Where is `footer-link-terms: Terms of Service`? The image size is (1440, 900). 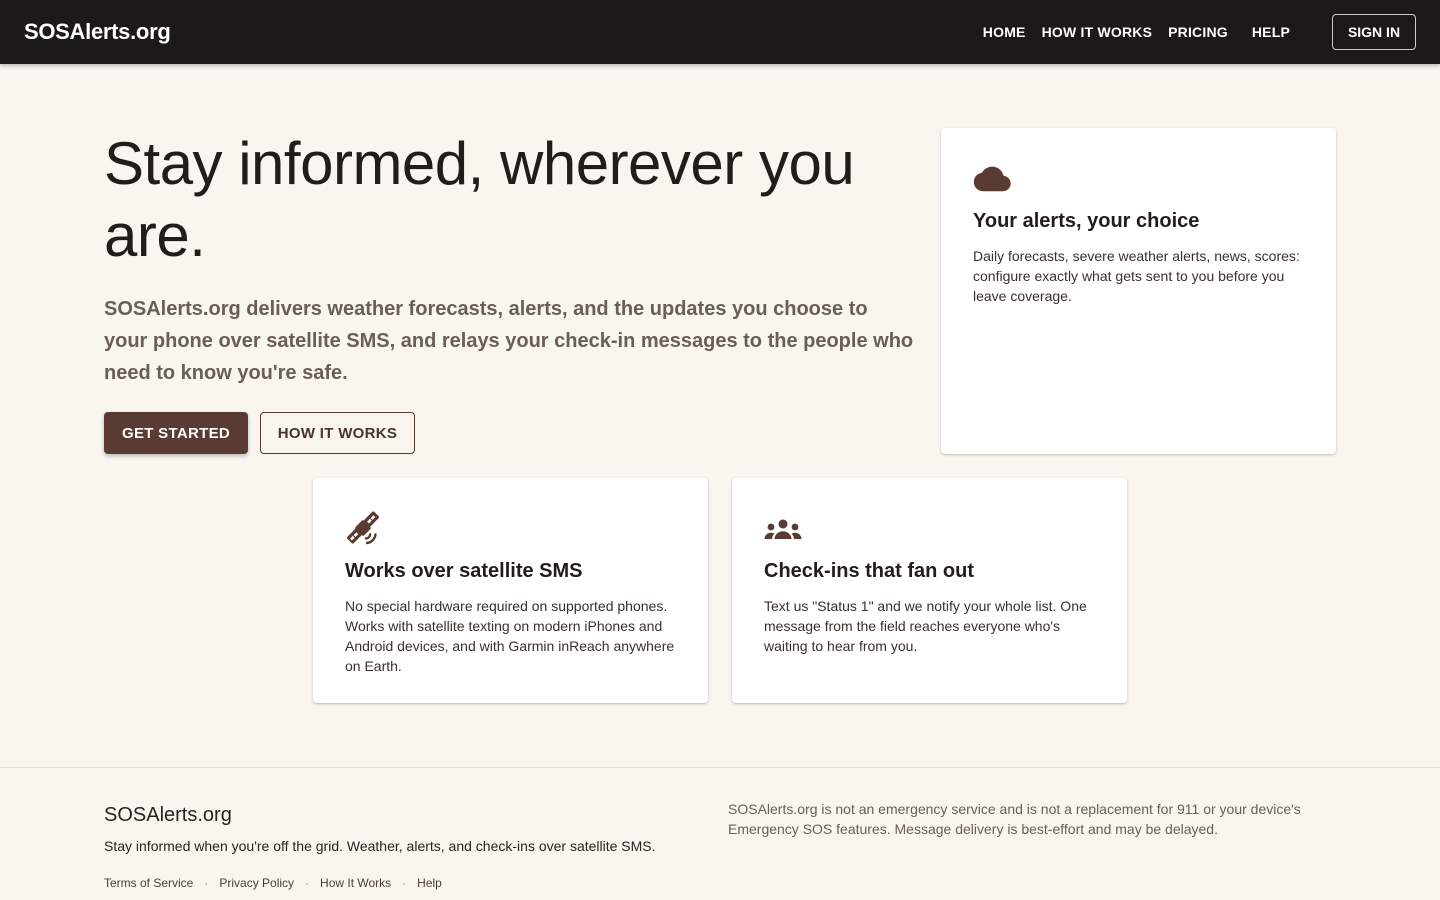
footer-link-terms: Terms of Service is located at coordinates (148, 883).